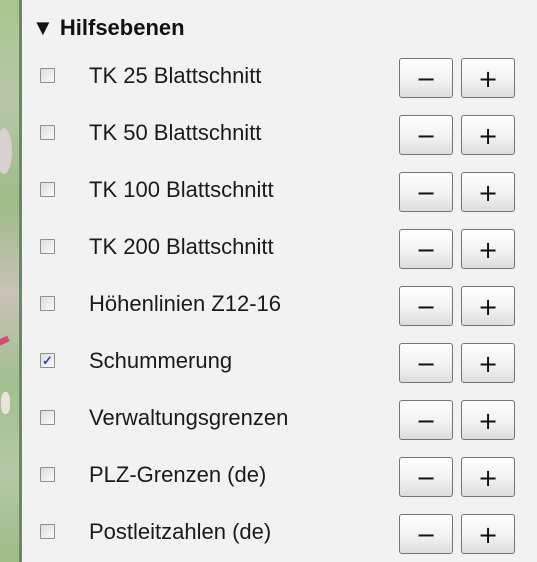  I want to click on layer-label: PLZ-Grenzen (de), so click(178, 474).